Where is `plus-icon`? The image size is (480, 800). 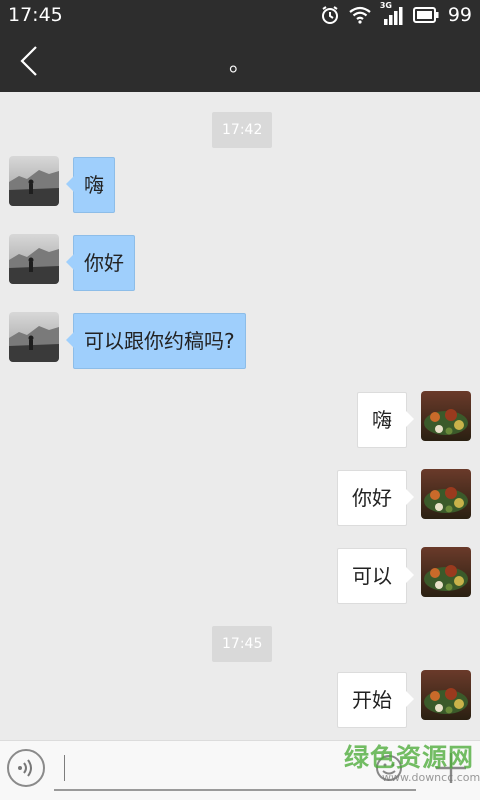 plus-icon is located at coordinates (451, 772).